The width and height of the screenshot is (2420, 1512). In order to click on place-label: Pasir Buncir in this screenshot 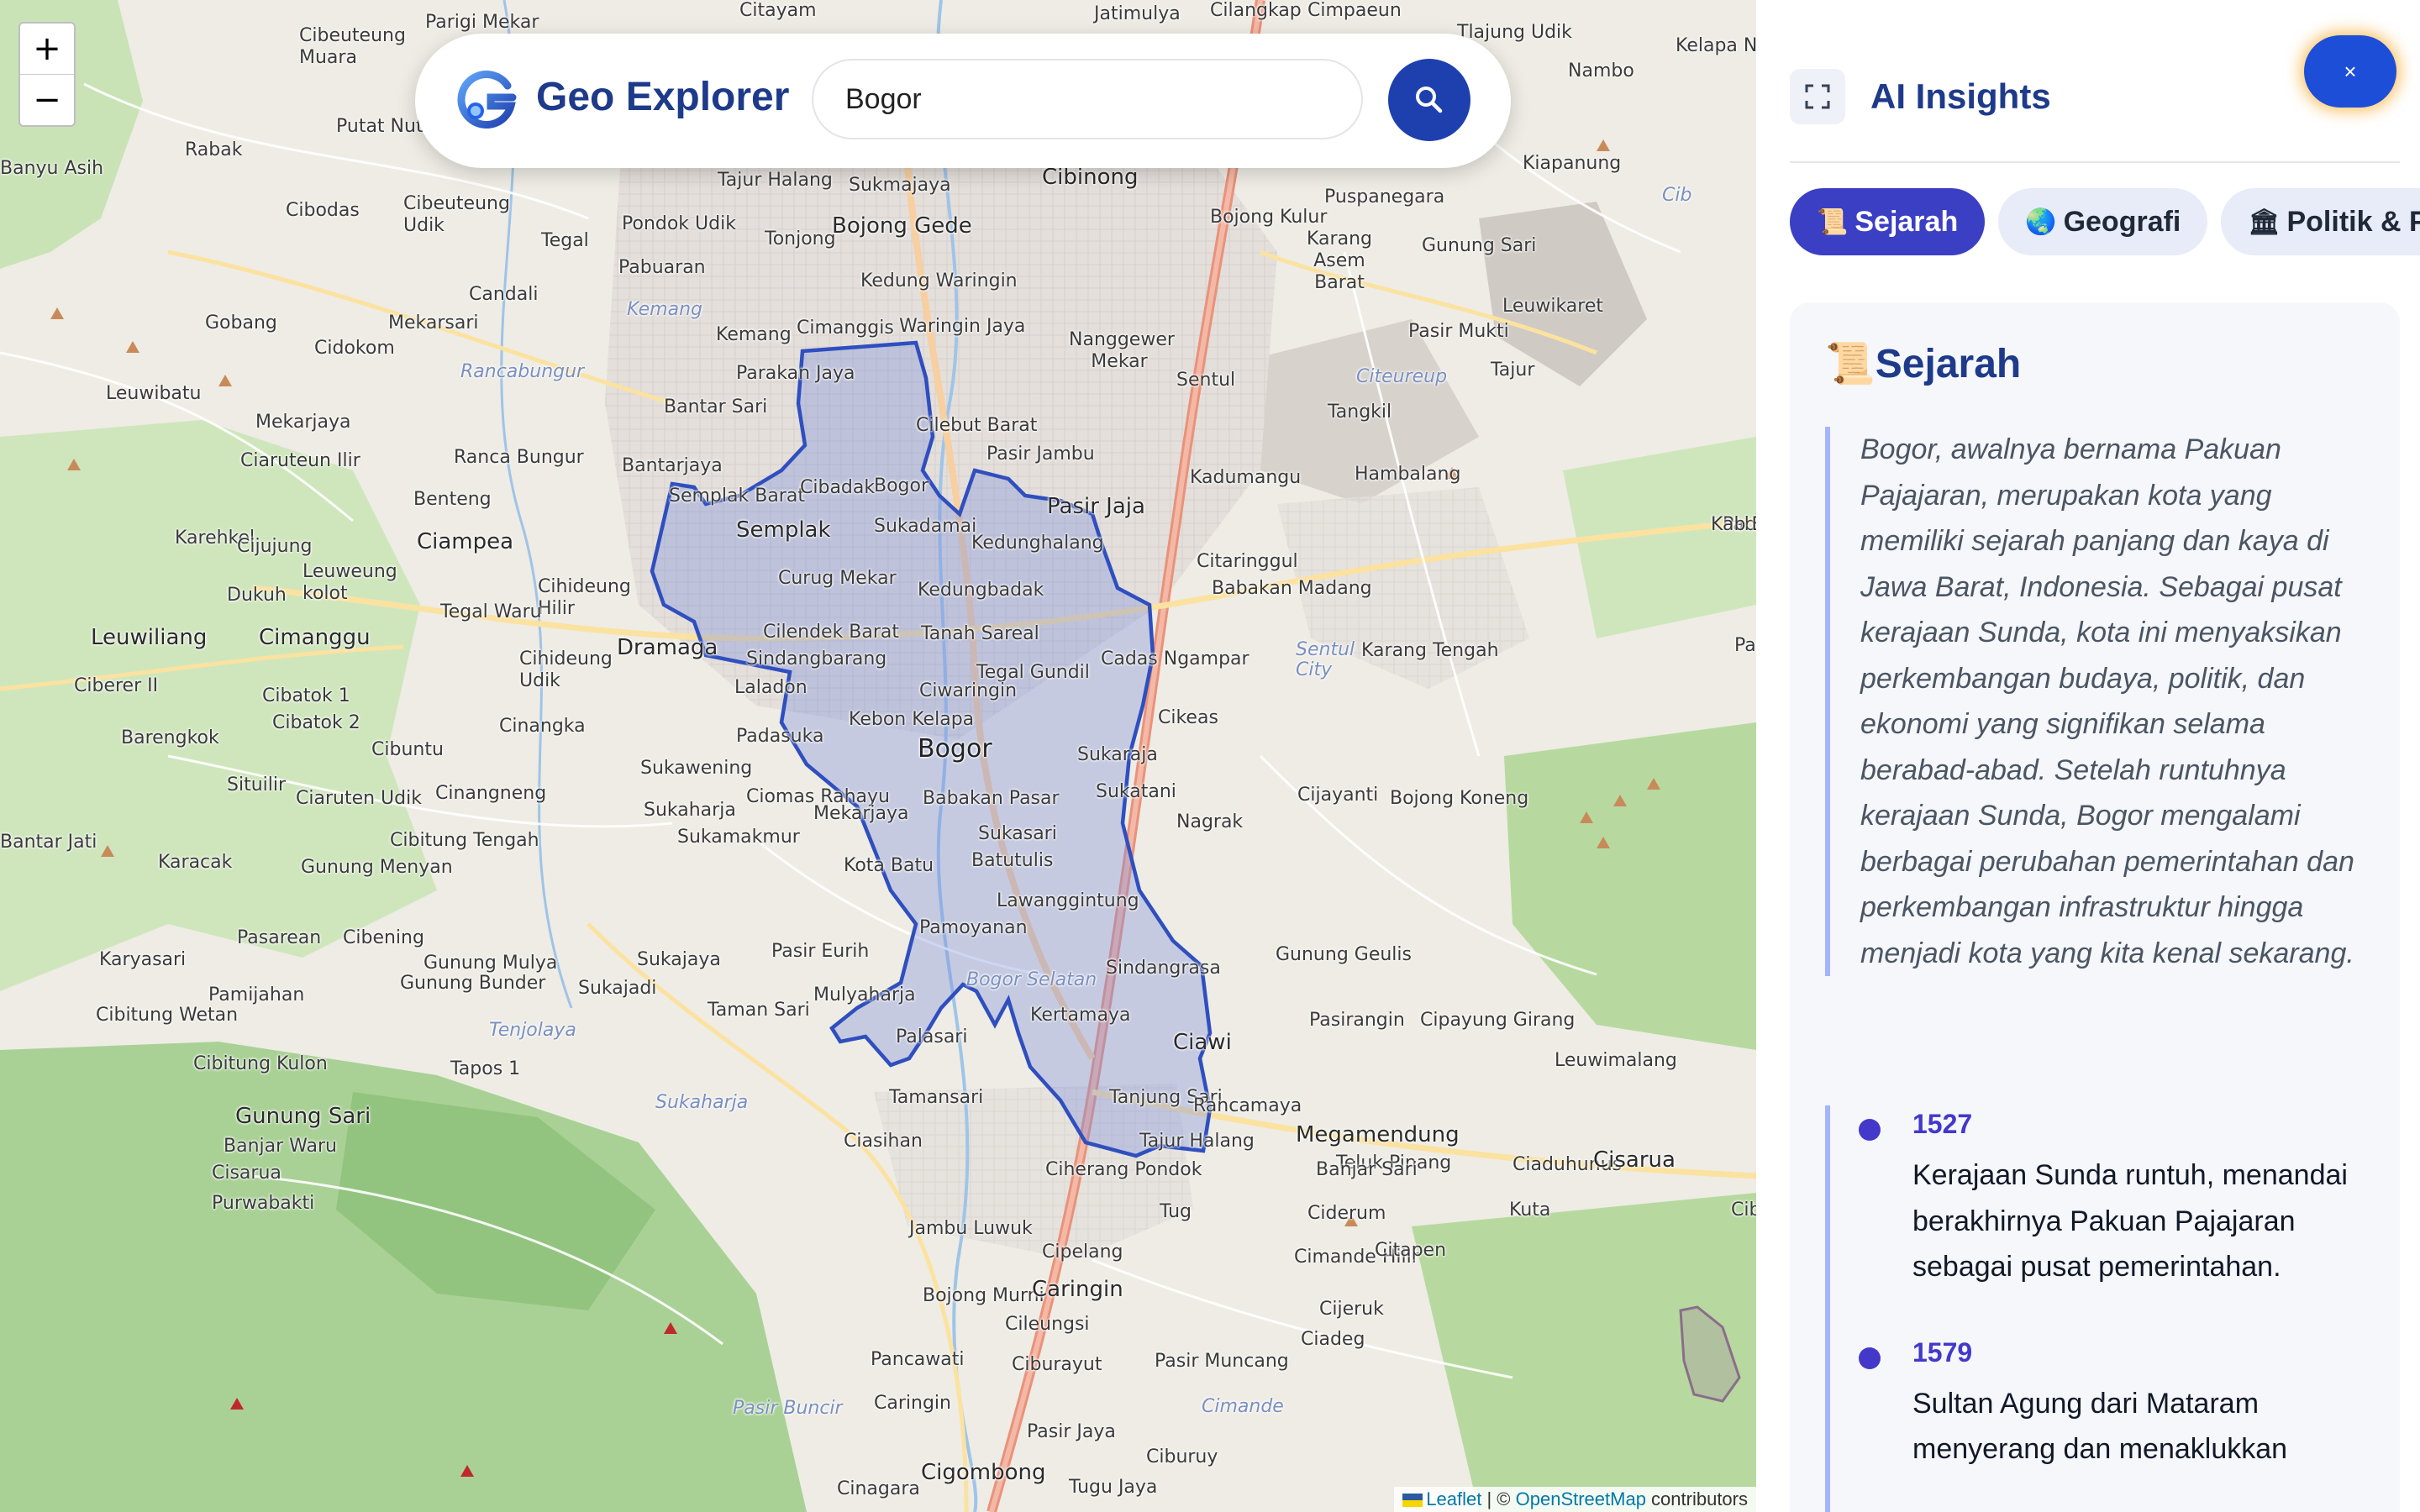, I will do `click(788, 1408)`.